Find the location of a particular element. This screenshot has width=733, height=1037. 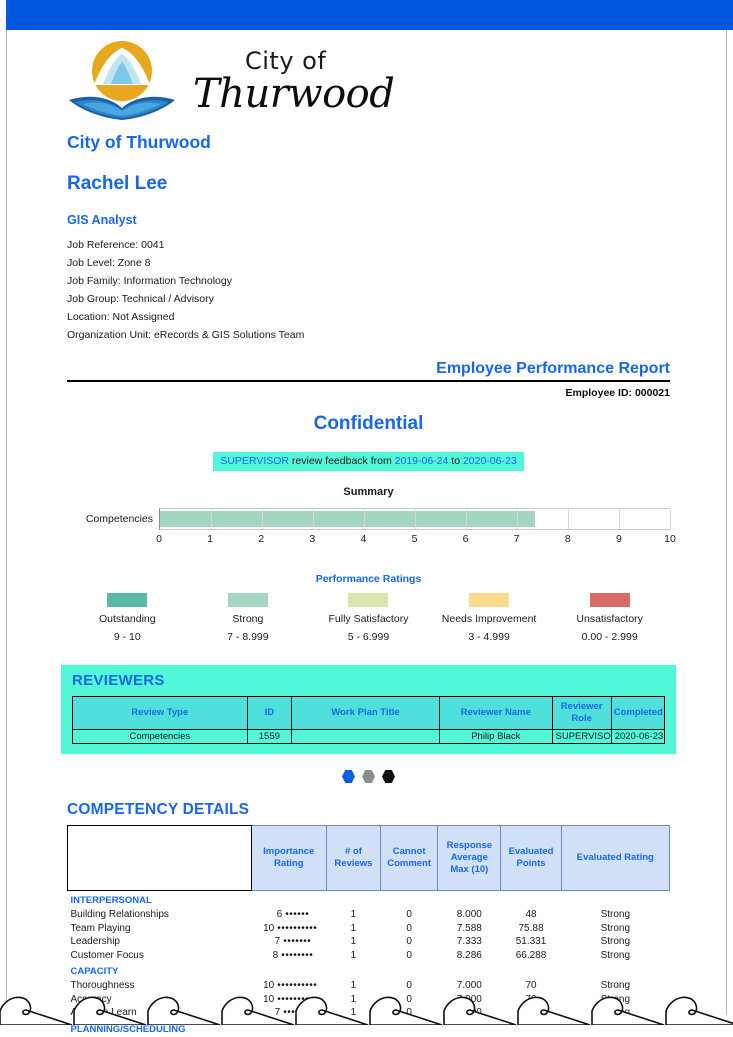

organization-title: City of Thurwood is located at coordinates (139, 142).